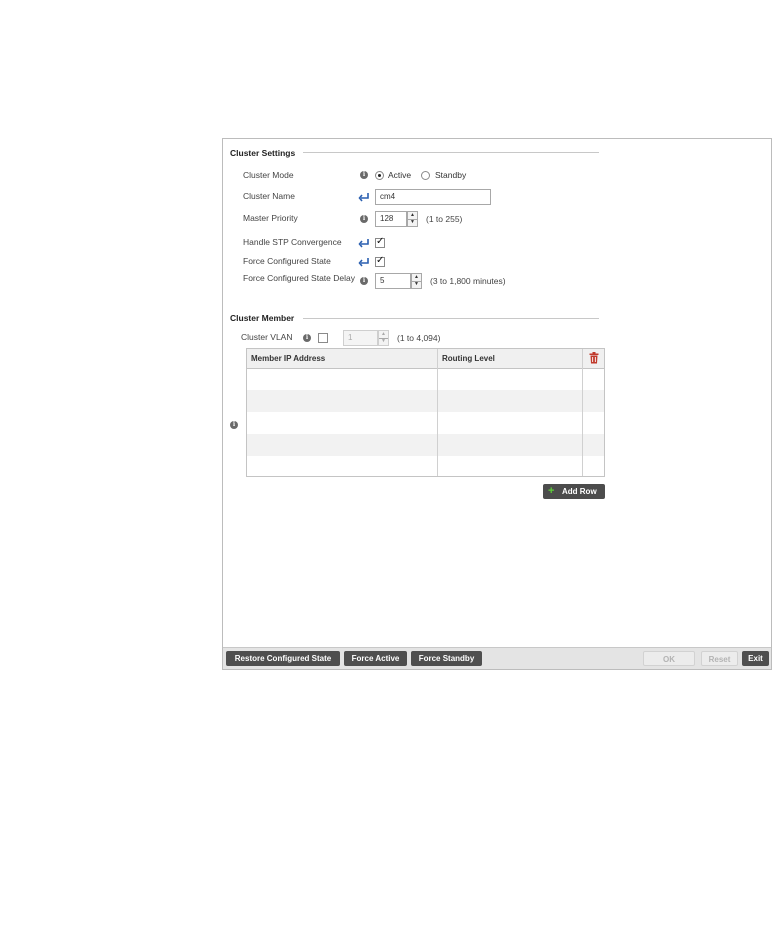  I want to click on master-priority-hint: (1 to 255), so click(444, 219).